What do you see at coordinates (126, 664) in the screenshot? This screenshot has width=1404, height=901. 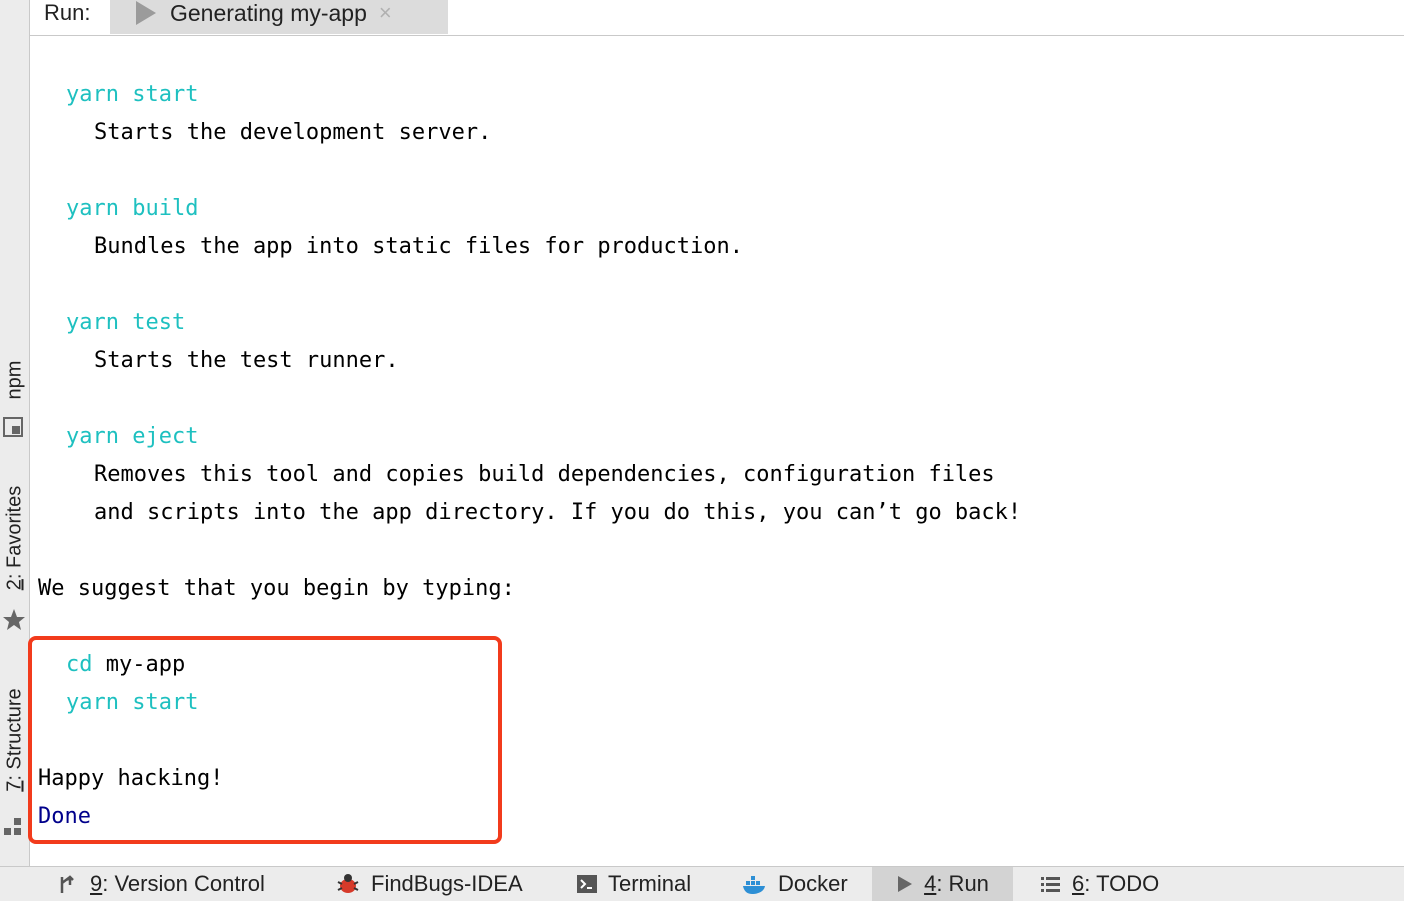 I see `console-line: cd my-app` at bounding box center [126, 664].